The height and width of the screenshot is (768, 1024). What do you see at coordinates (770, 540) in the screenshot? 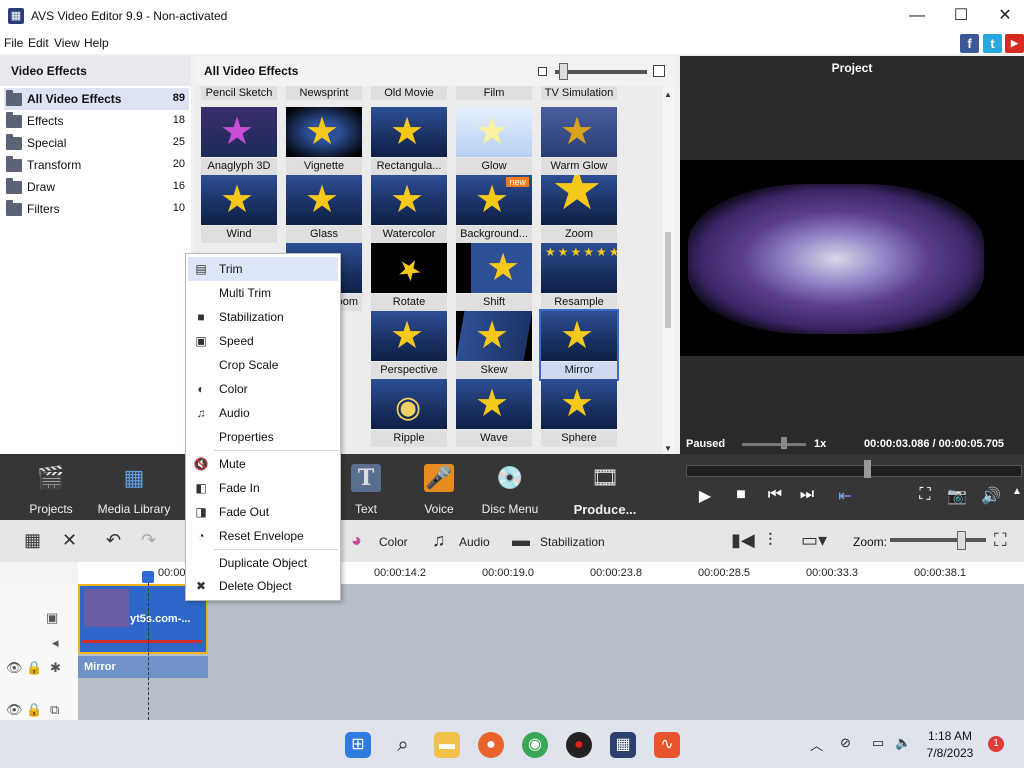
I see `audio-mixer-icon: ⫶` at bounding box center [770, 540].